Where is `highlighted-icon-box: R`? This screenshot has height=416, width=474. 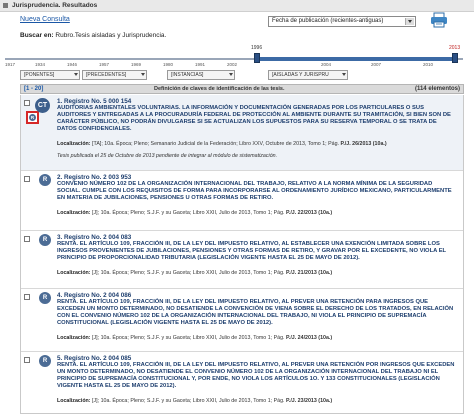
highlighted-icon-box: R is located at coordinates (32, 117).